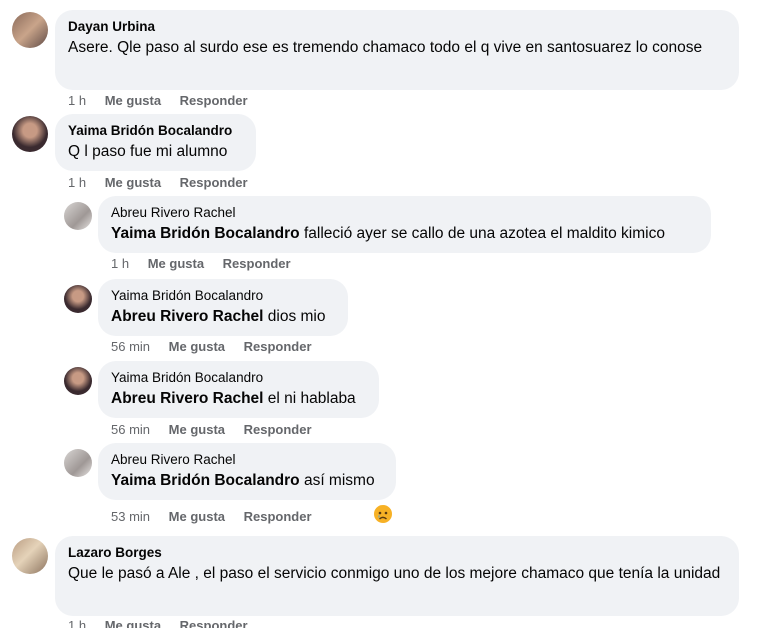  What do you see at coordinates (397, 553) in the screenshot?
I see `comment-author: Lazaro Borges` at bounding box center [397, 553].